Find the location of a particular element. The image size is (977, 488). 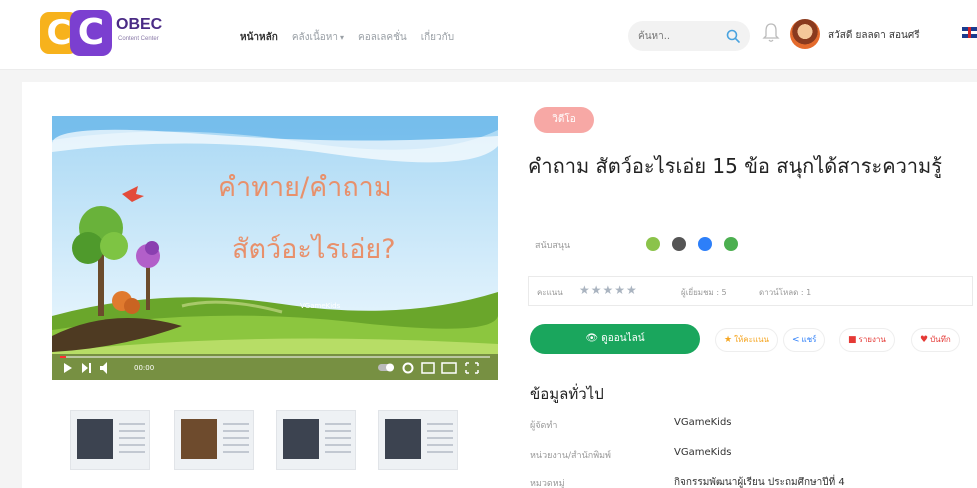

nav-content-library: คลังเนื้อหา ▾ is located at coordinates (318, 37).